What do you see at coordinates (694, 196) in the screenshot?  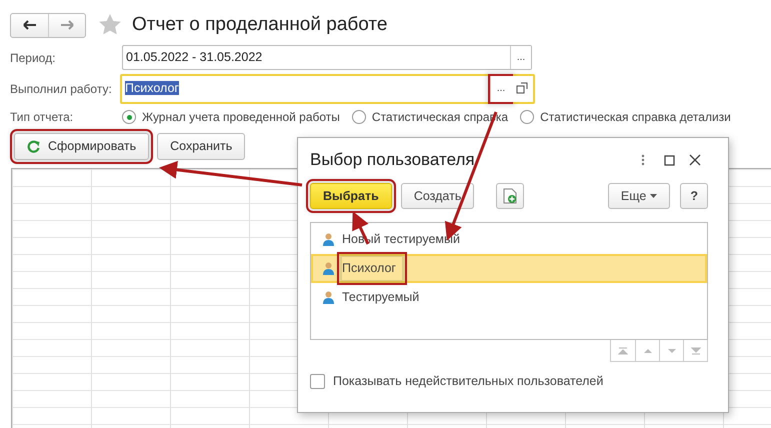 I see `help-button: ?` at bounding box center [694, 196].